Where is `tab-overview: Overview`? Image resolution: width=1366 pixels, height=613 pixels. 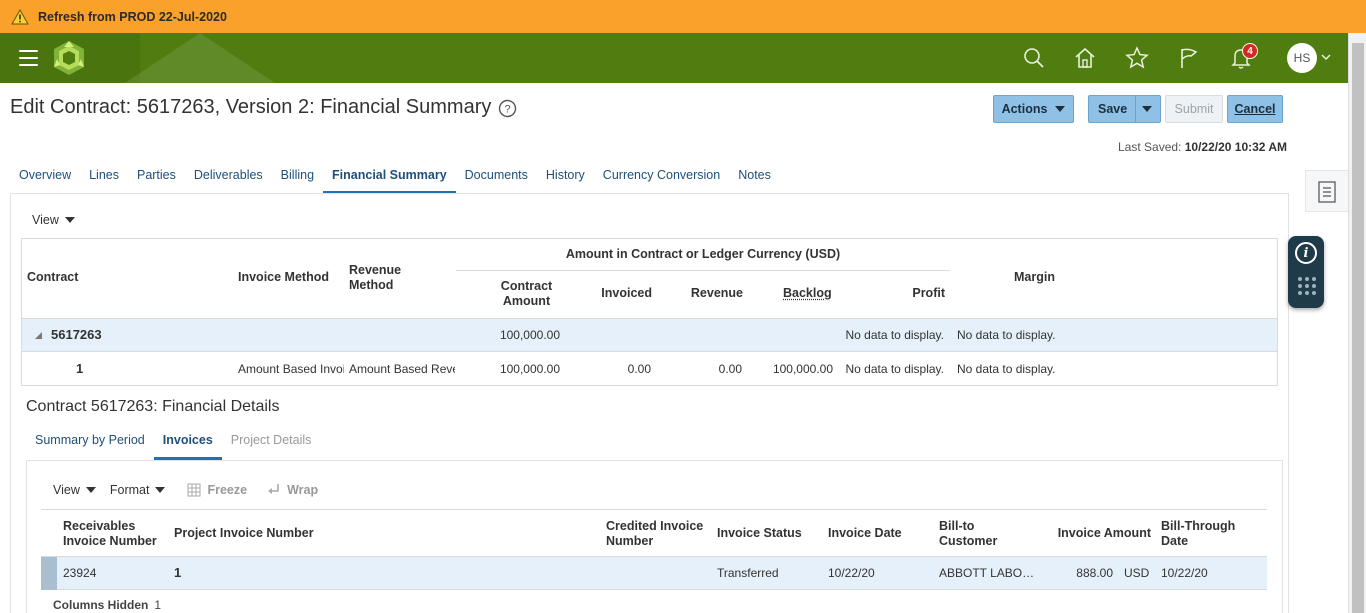 tab-overview: Overview is located at coordinates (45, 177).